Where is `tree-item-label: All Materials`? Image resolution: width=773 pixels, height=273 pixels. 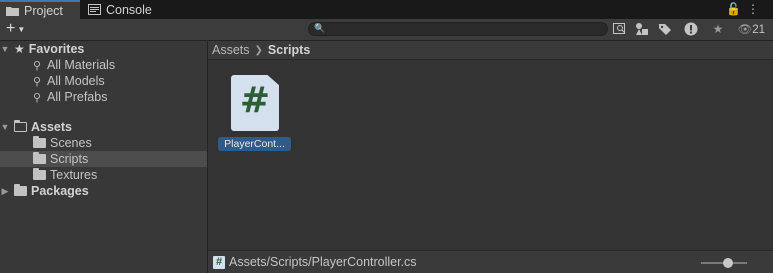 tree-item-label: All Materials is located at coordinates (81, 65).